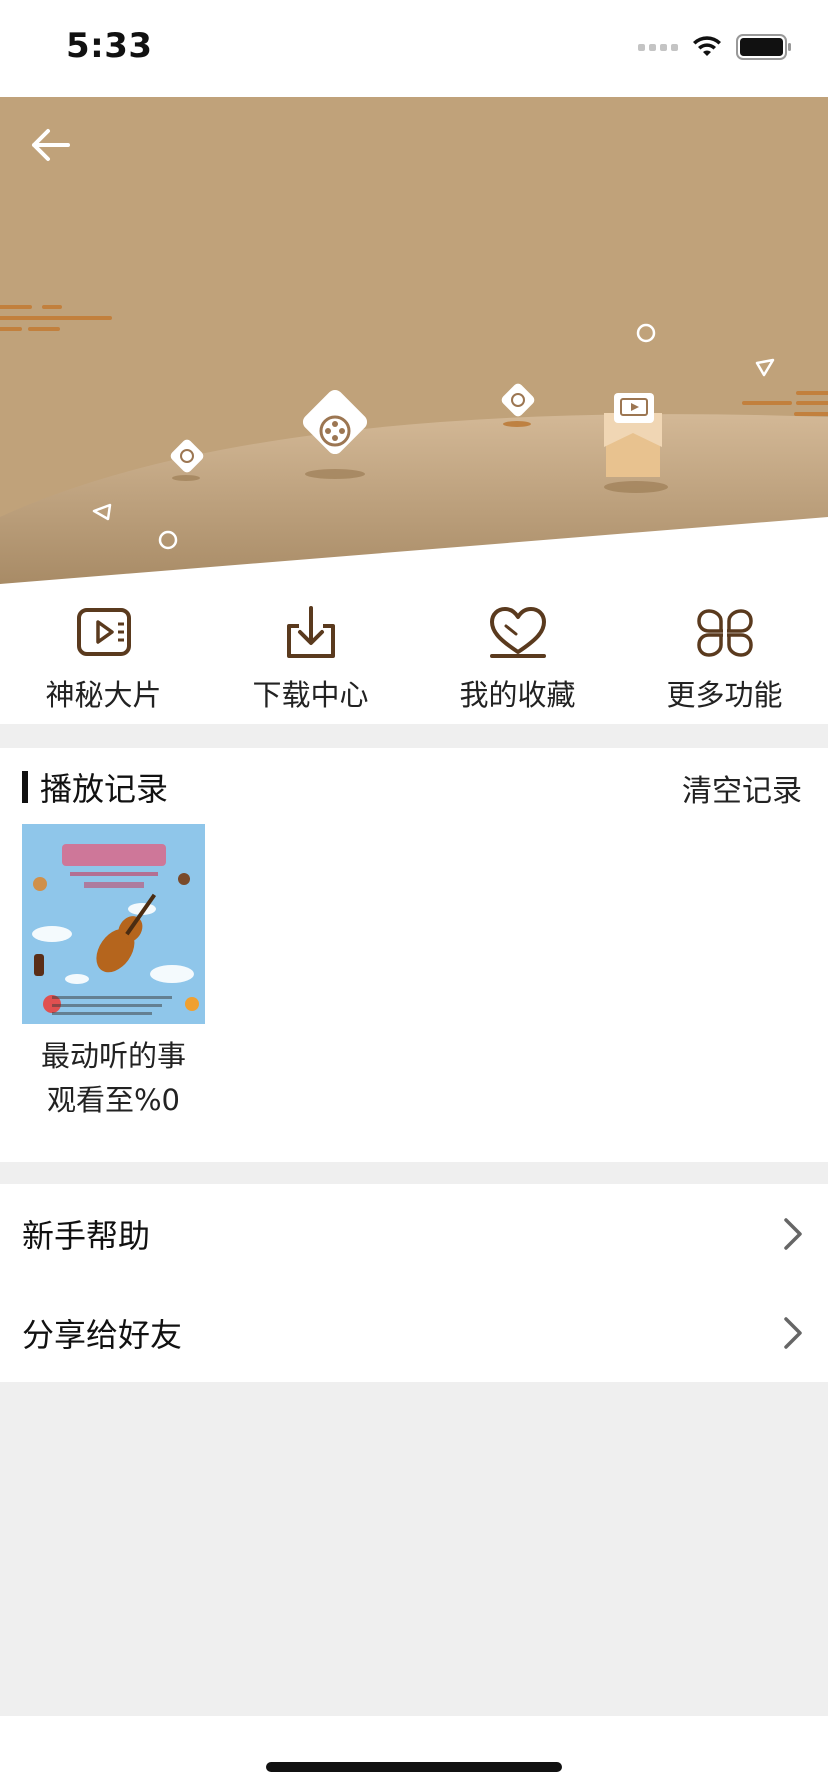  What do you see at coordinates (724, 633) in the screenshot?
I see `clover-icon` at bounding box center [724, 633].